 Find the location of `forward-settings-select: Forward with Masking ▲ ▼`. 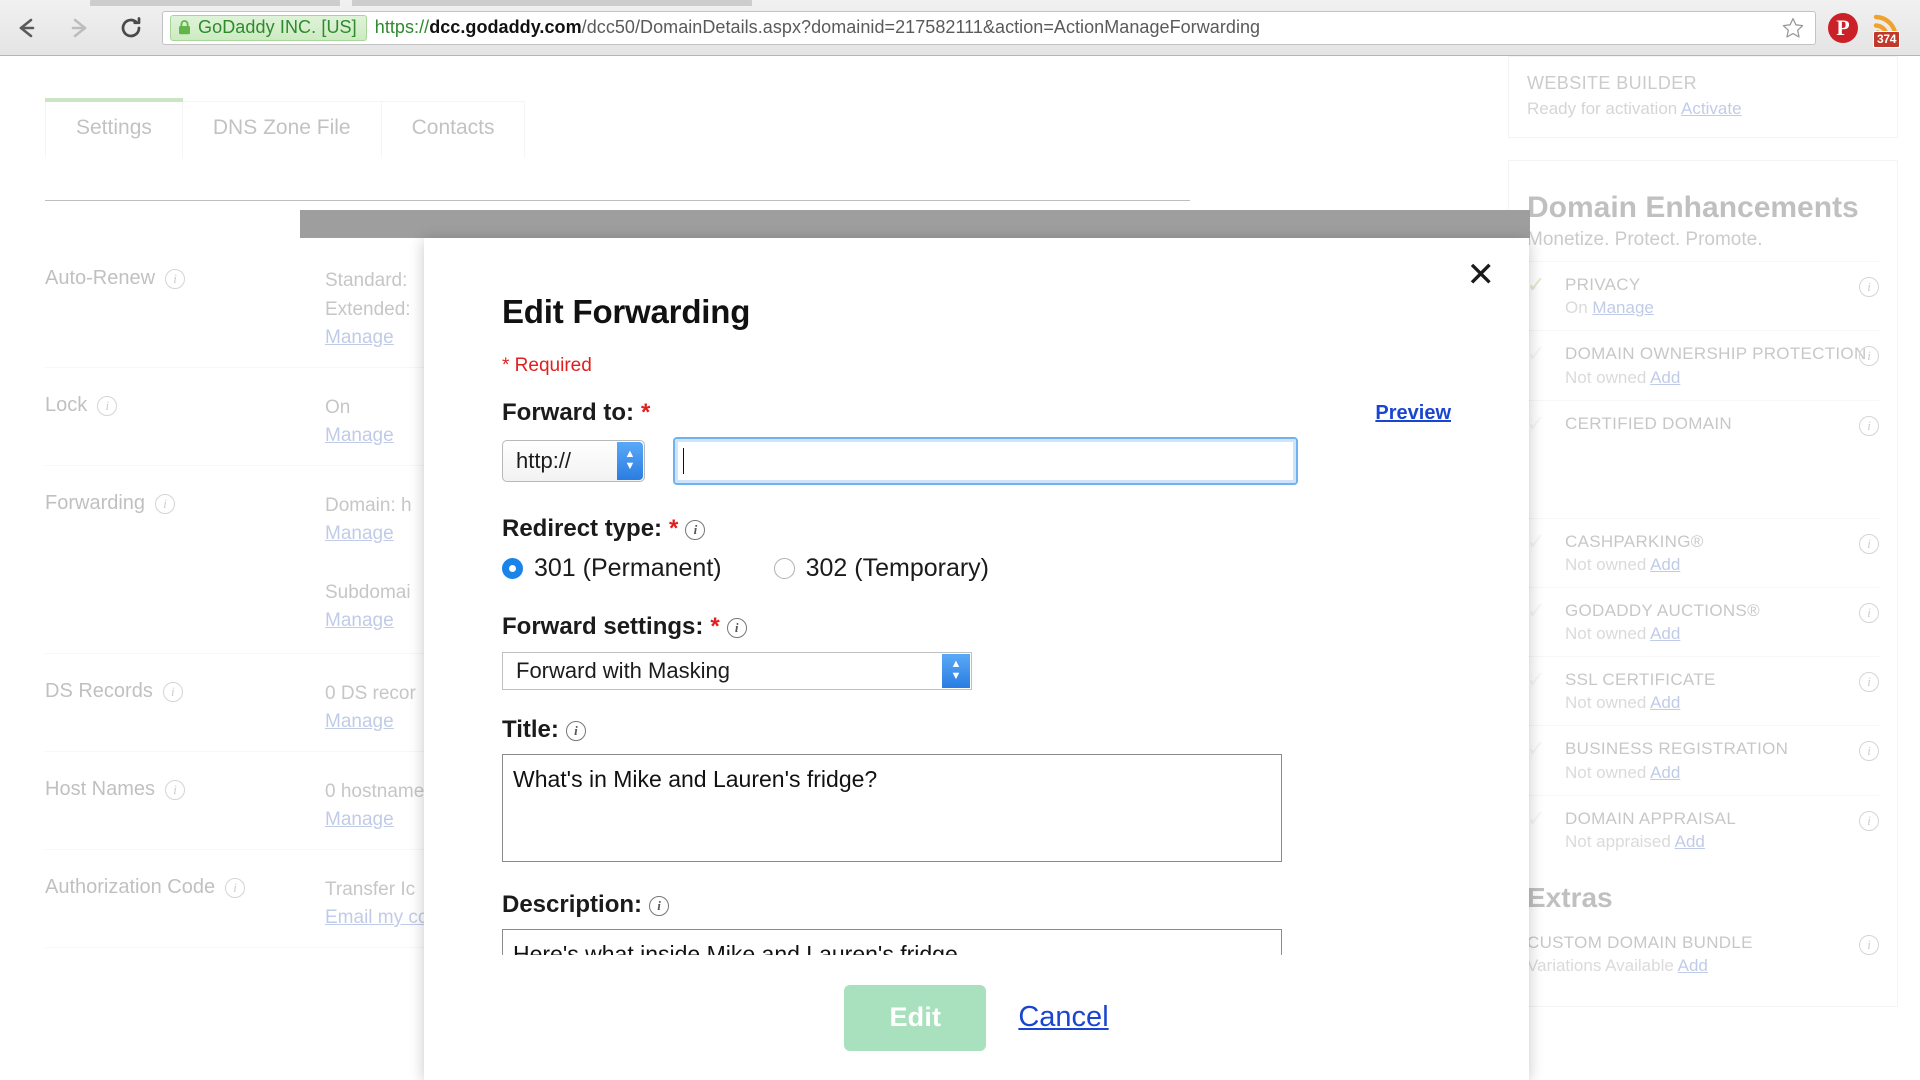

forward-settings-select: Forward with Masking ▲ ▼ is located at coordinates (737, 671).